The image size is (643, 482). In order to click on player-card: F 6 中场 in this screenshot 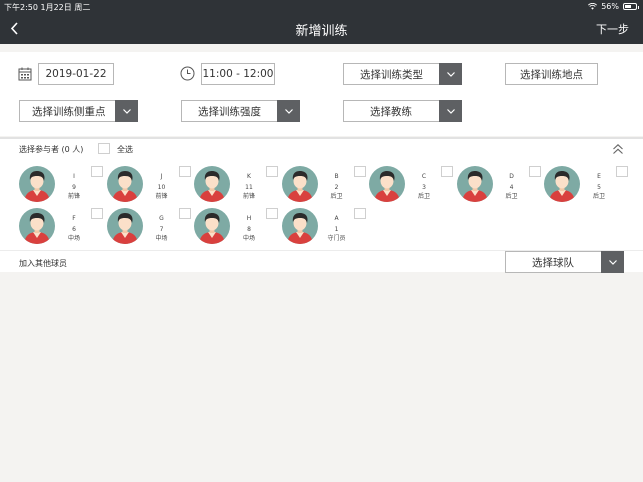, I will do `click(61, 226)`.